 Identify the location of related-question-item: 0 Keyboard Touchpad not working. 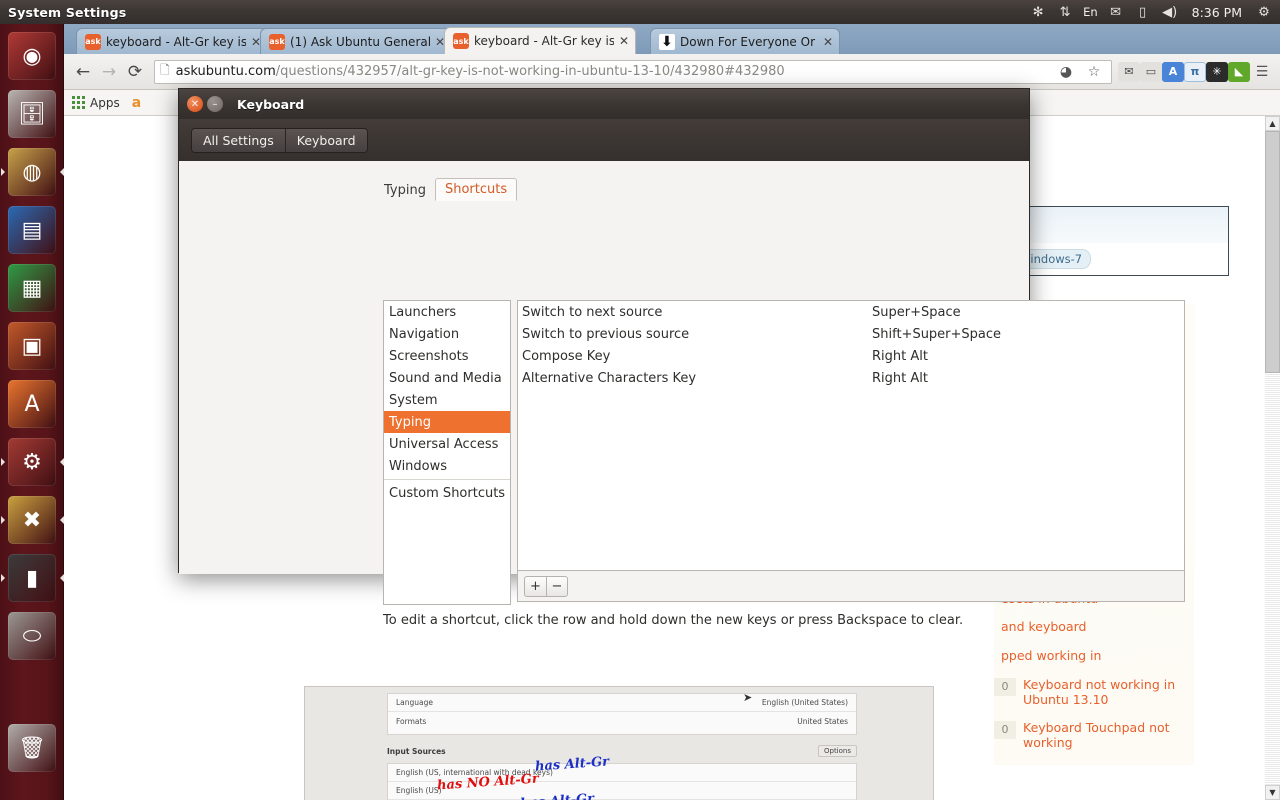
(1094, 735).